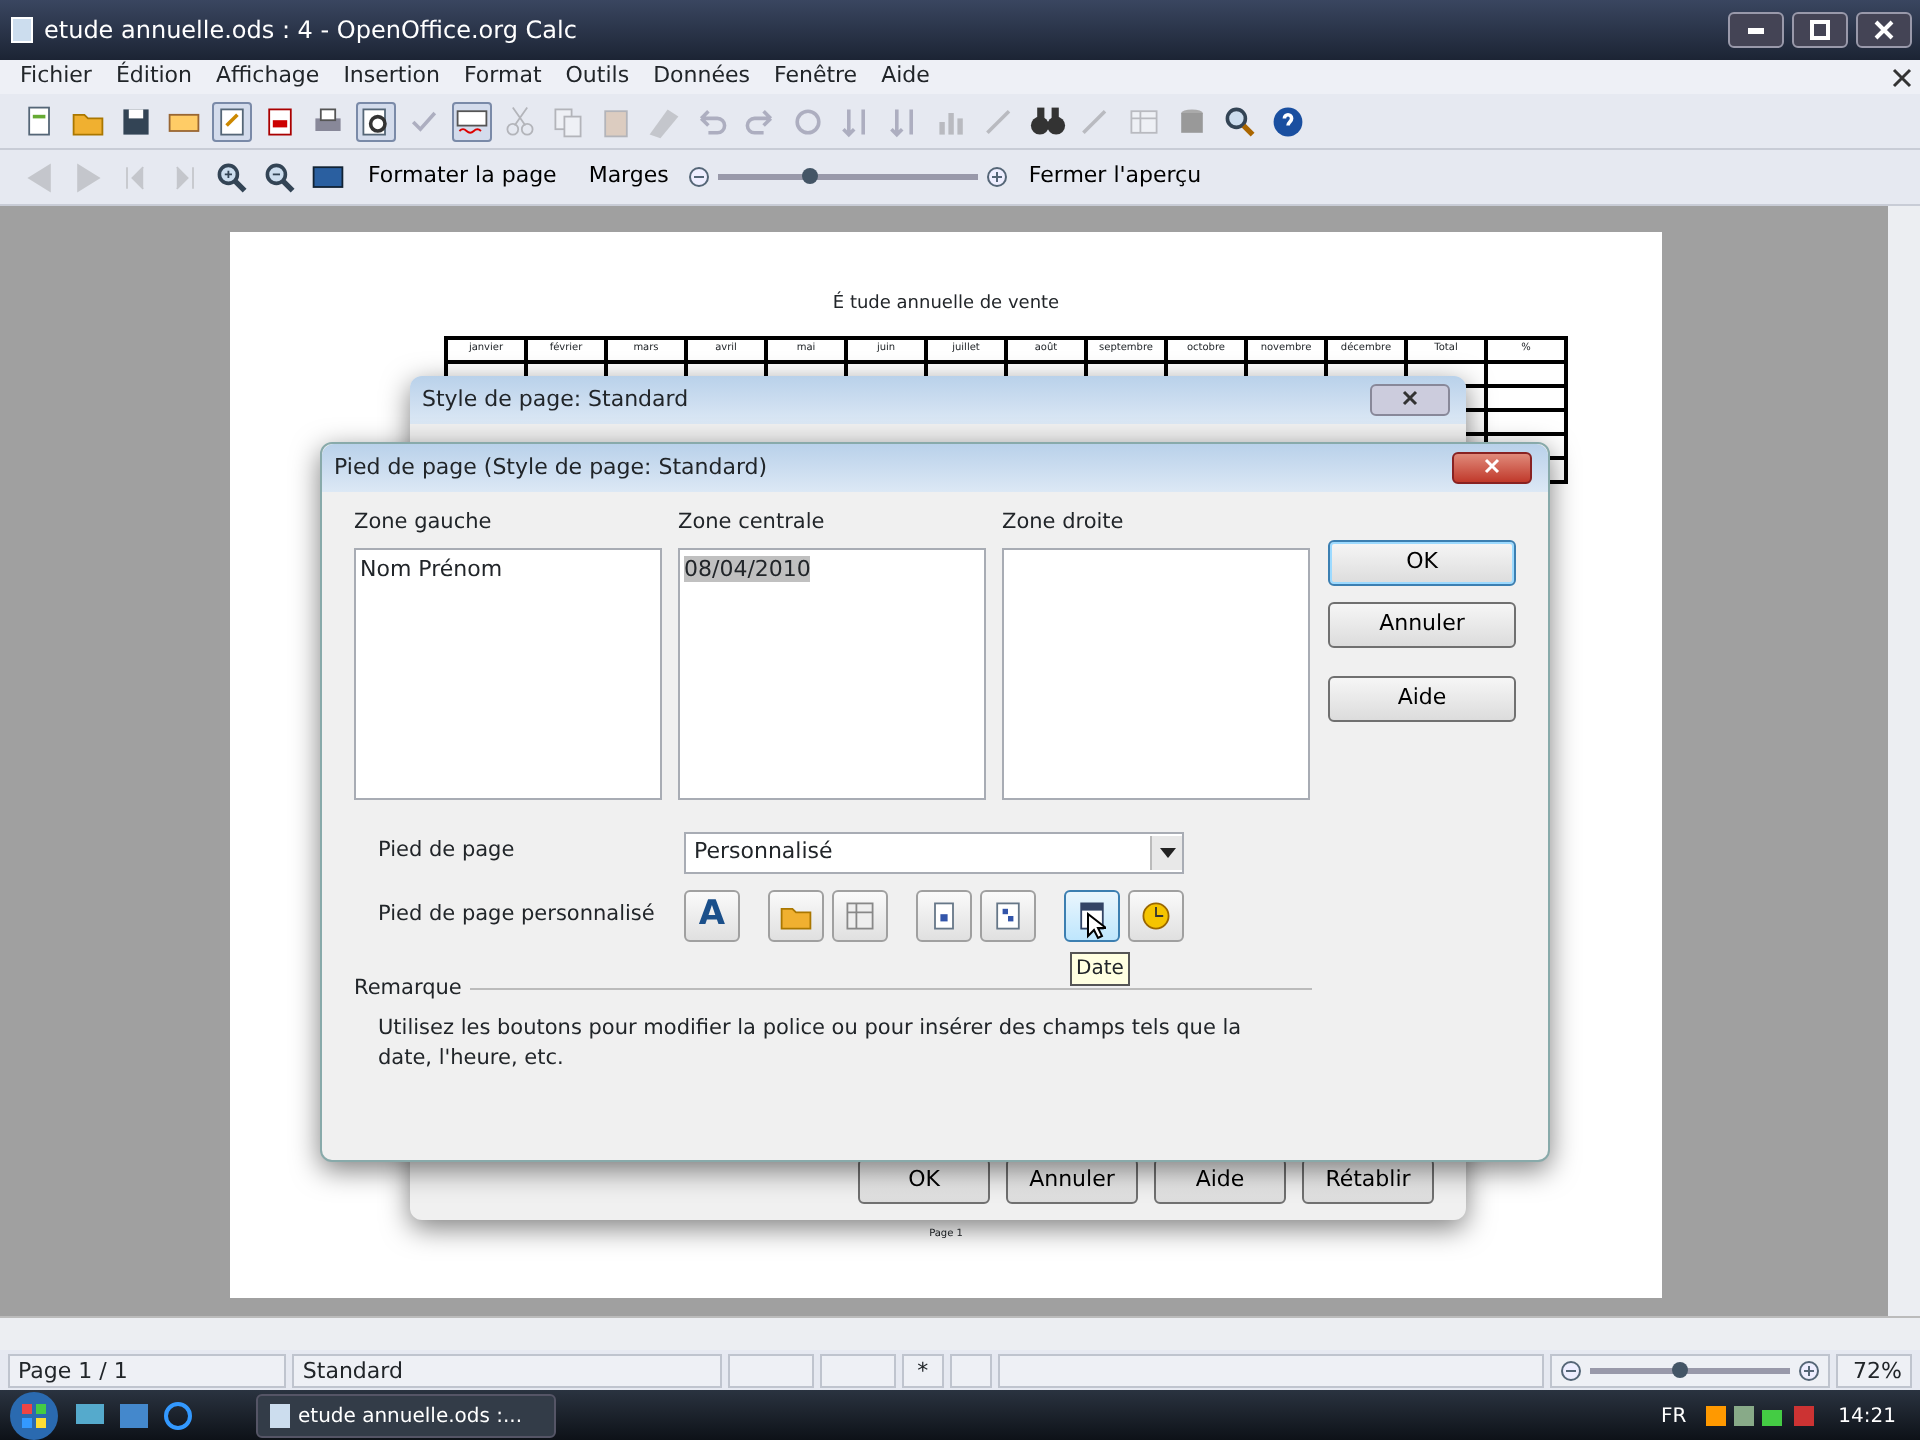 The height and width of the screenshot is (1440, 1920). Describe the element at coordinates (1673, 1416) in the screenshot. I see `language-indicator: FR` at that location.